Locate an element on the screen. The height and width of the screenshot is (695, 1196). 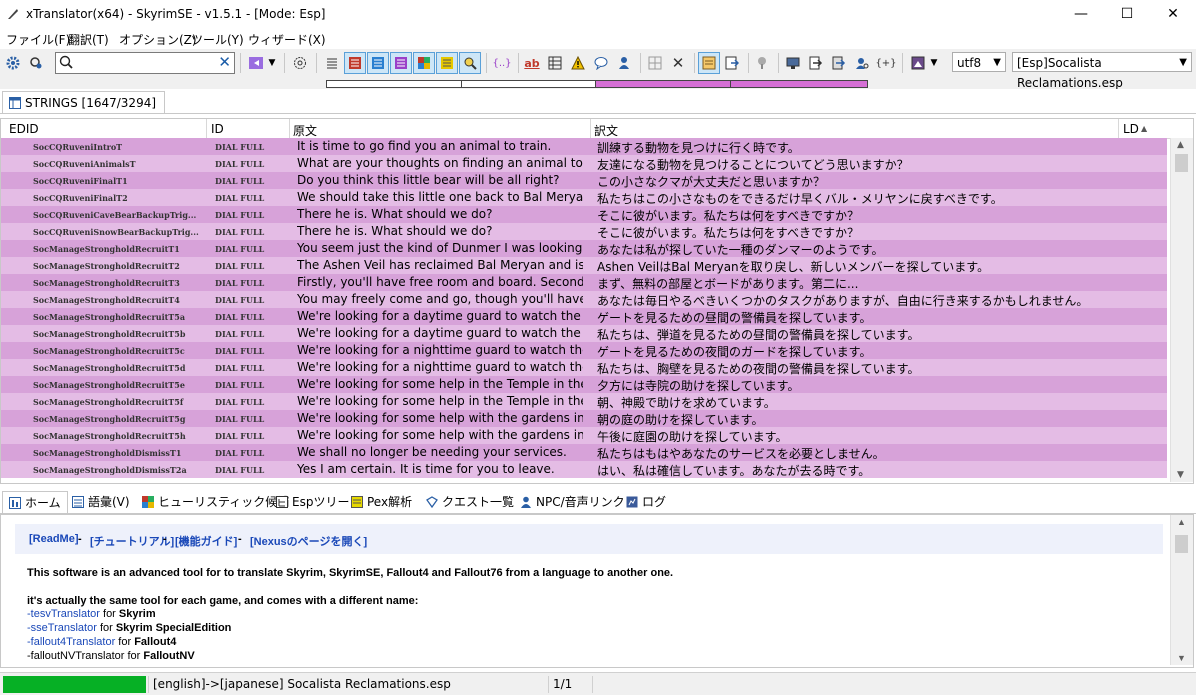
list-partial-icon is located at coordinates (401, 63).